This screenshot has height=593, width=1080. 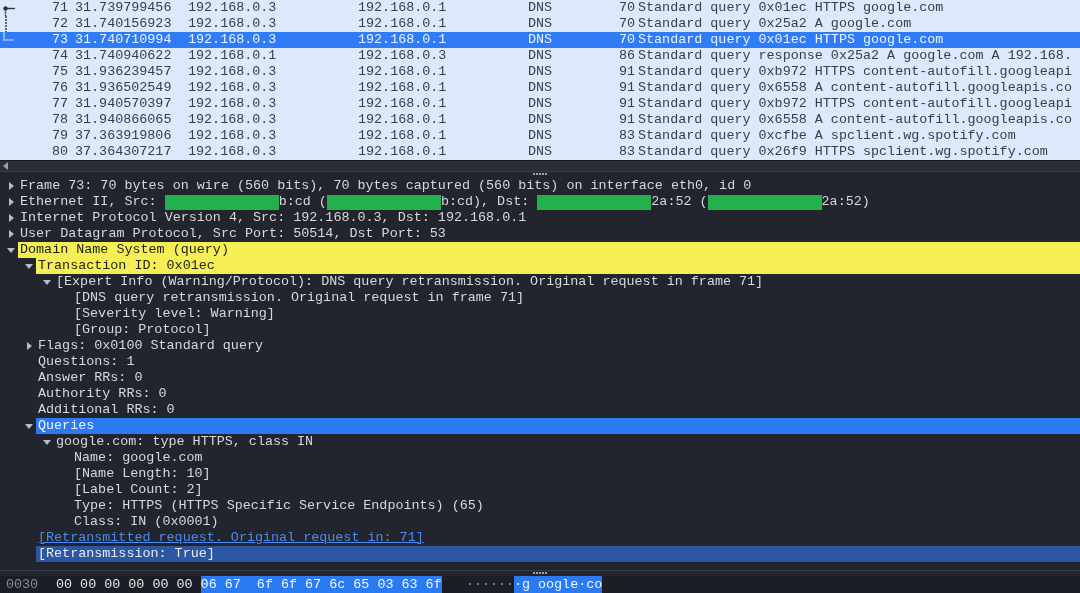 What do you see at coordinates (558, 554) in the screenshot?
I see `tree-item: [Retransmission: True]` at bounding box center [558, 554].